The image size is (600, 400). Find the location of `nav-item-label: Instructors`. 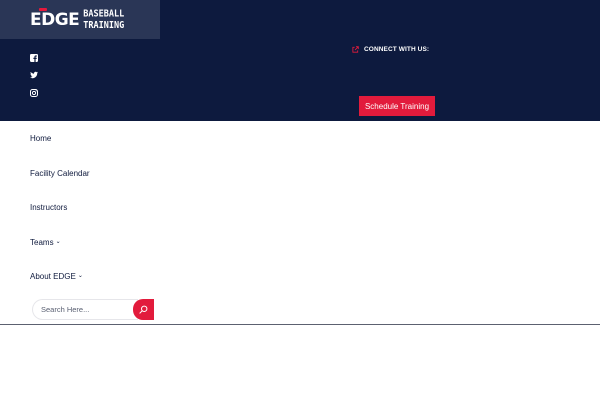

nav-item-label: Instructors is located at coordinates (49, 207).